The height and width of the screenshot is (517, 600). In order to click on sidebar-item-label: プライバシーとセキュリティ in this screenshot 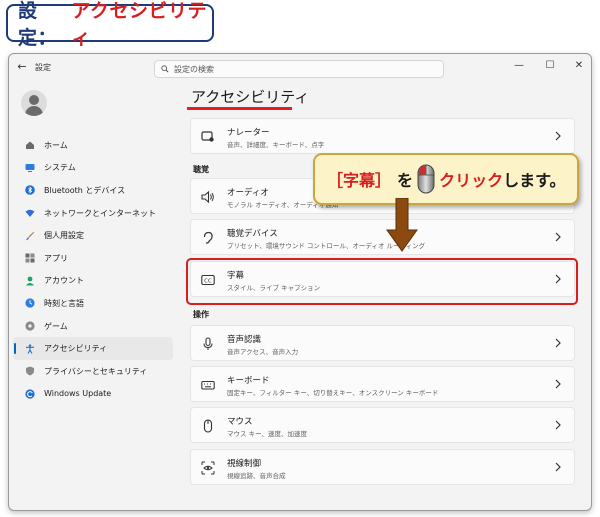, I will do `click(96, 371)`.